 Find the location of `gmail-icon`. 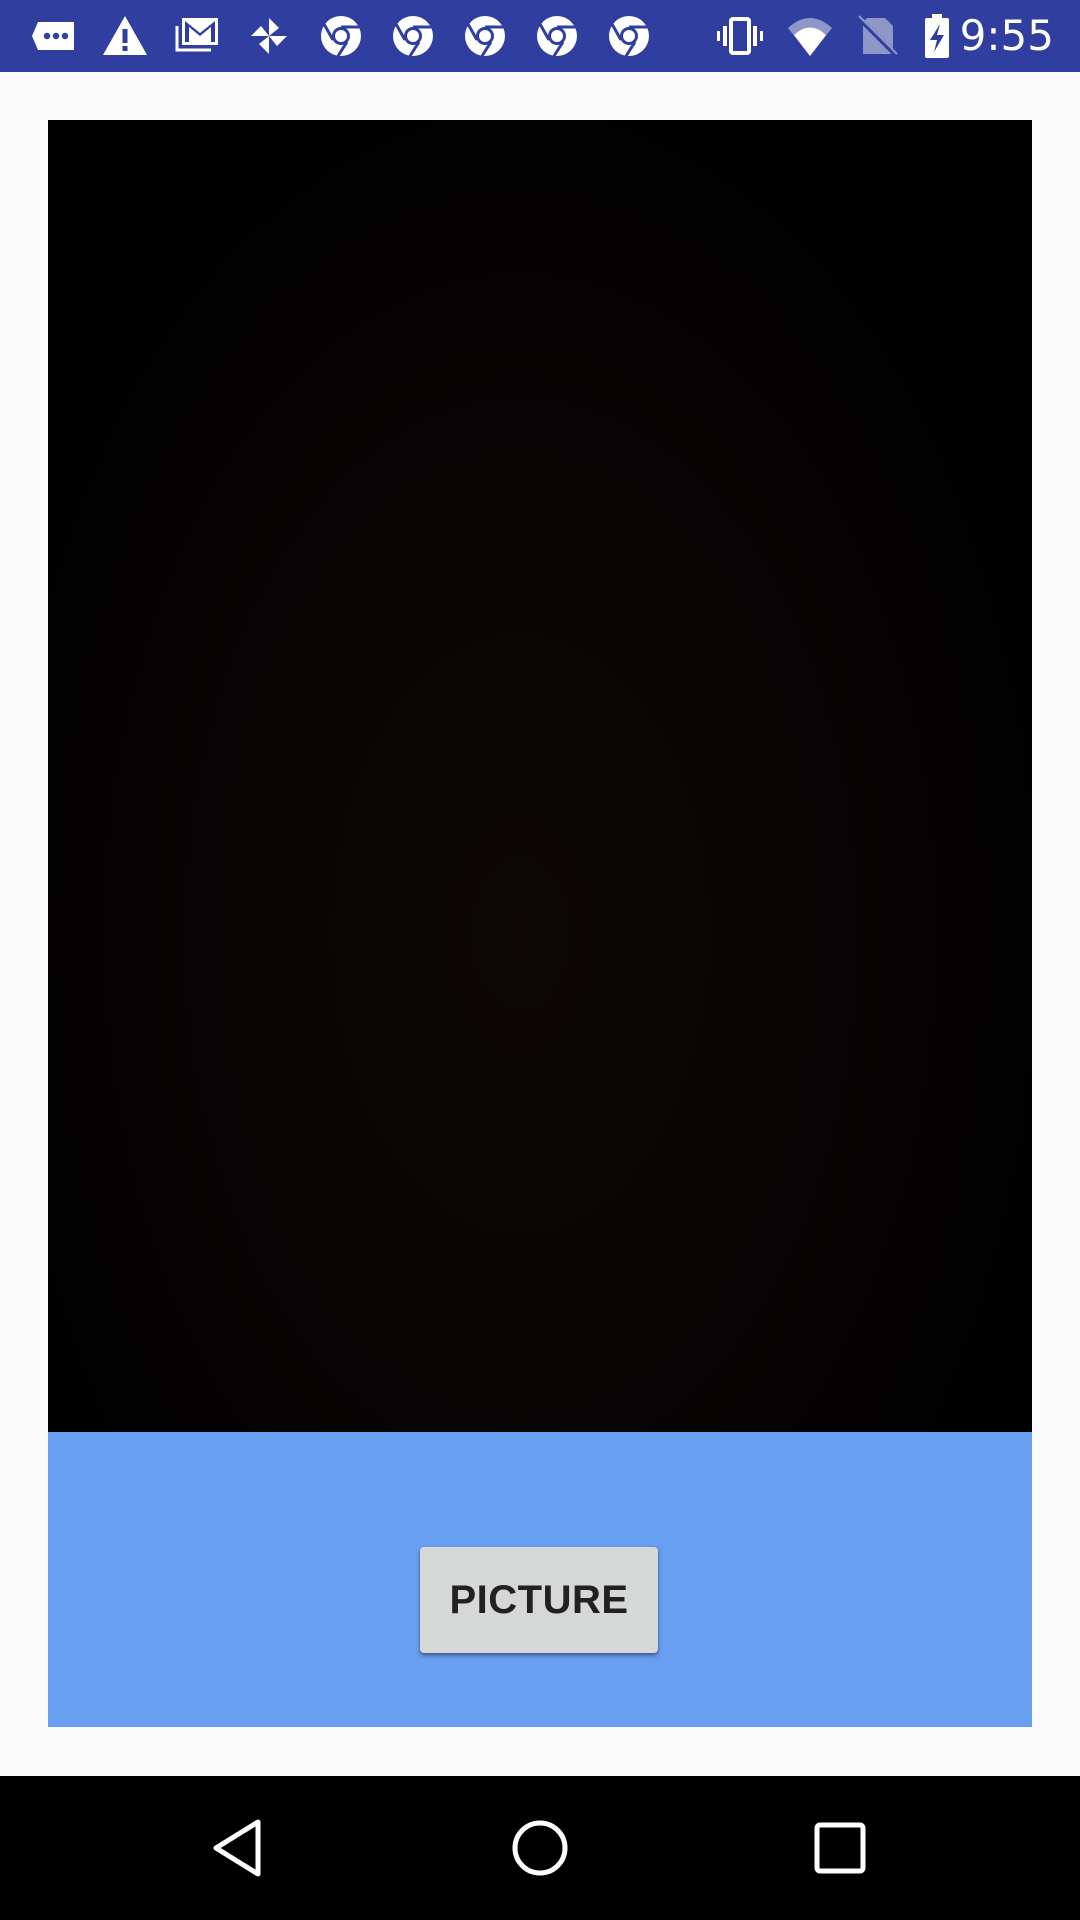

gmail-icon is located at coordinates (197, 36).